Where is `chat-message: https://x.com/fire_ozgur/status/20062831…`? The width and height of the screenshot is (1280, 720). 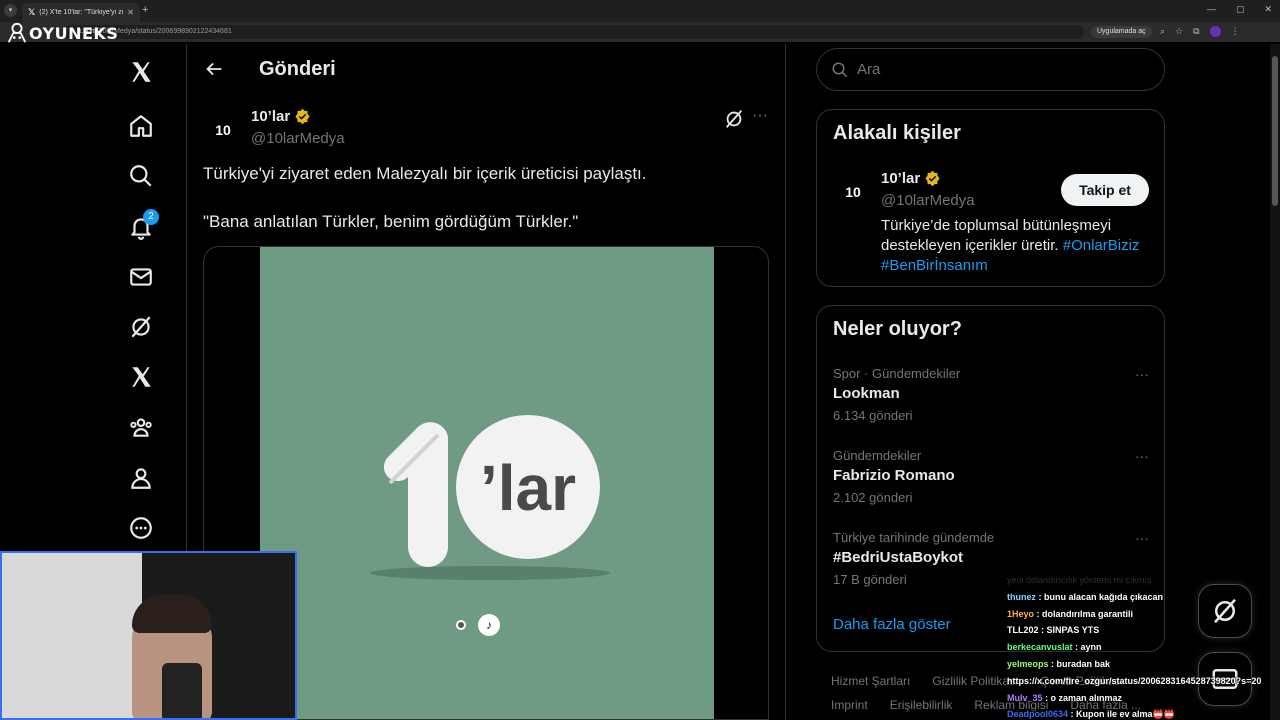
chat-message: https://x.com/fire_ozgur/status/20062831… is located at coordinates (1143, 681).